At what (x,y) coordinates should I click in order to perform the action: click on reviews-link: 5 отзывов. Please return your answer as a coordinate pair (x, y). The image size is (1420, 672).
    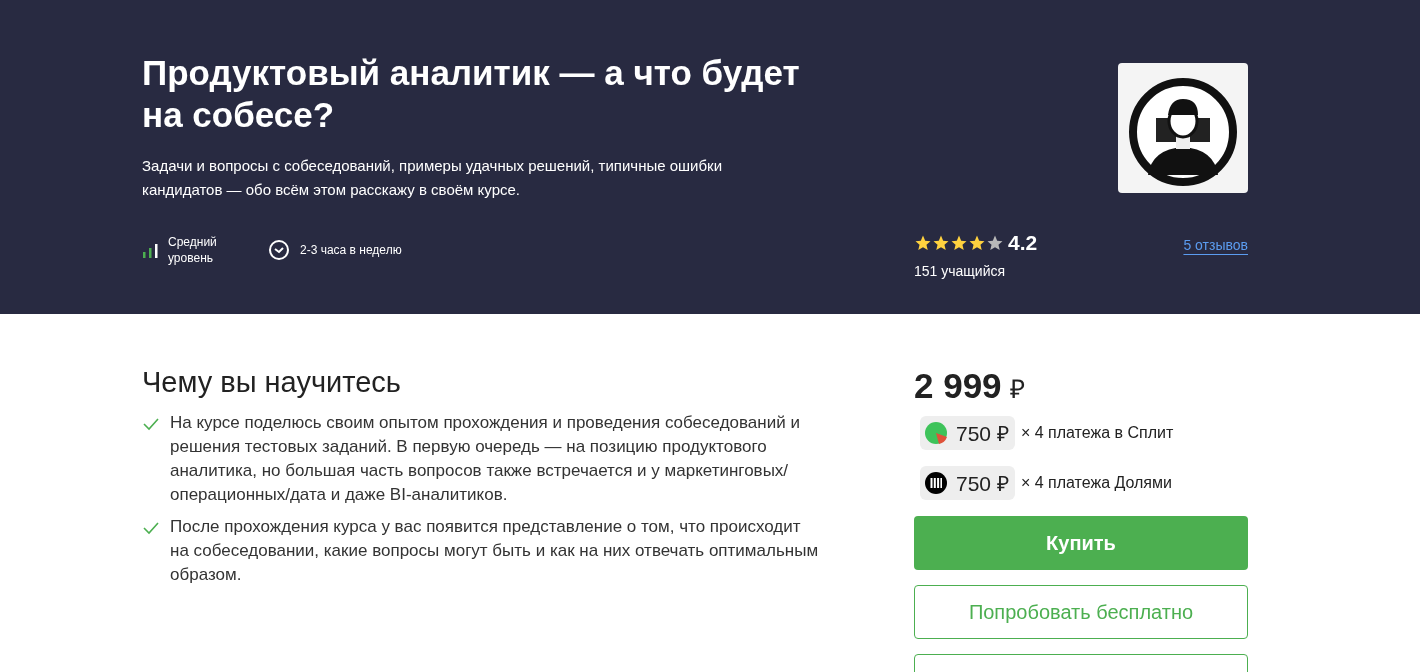
    Looking at the image, I should click on (1215, 245).